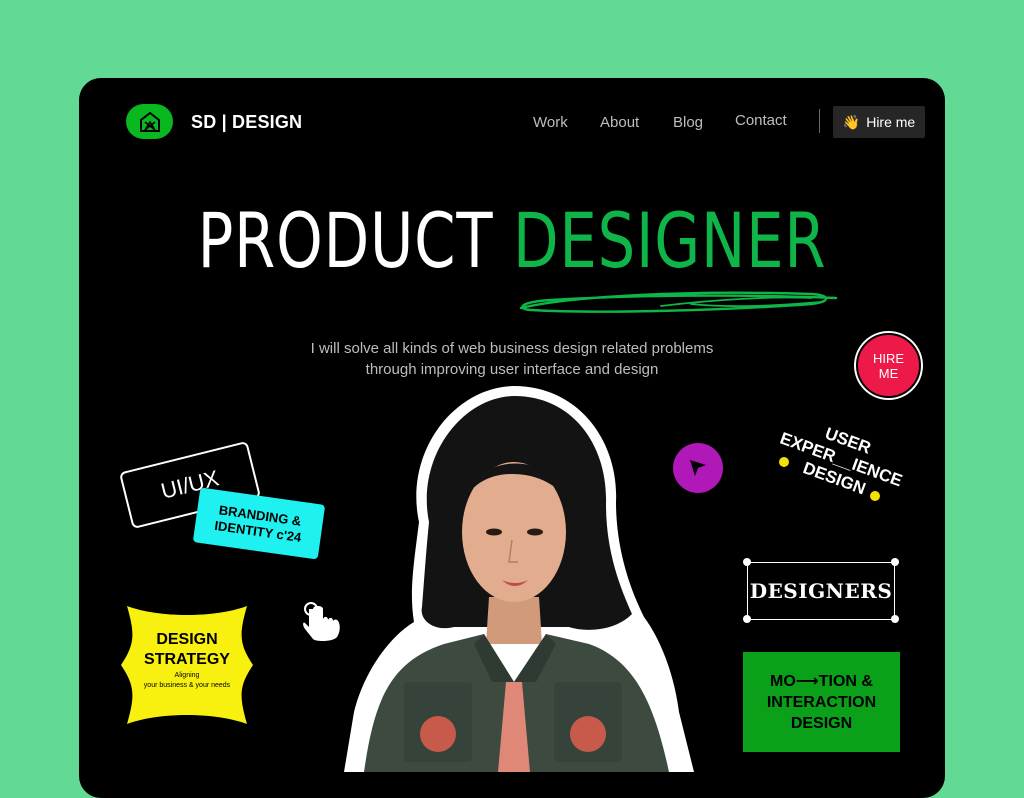  I want to click on waving-hand-icon: 👋, so click(851, 121).